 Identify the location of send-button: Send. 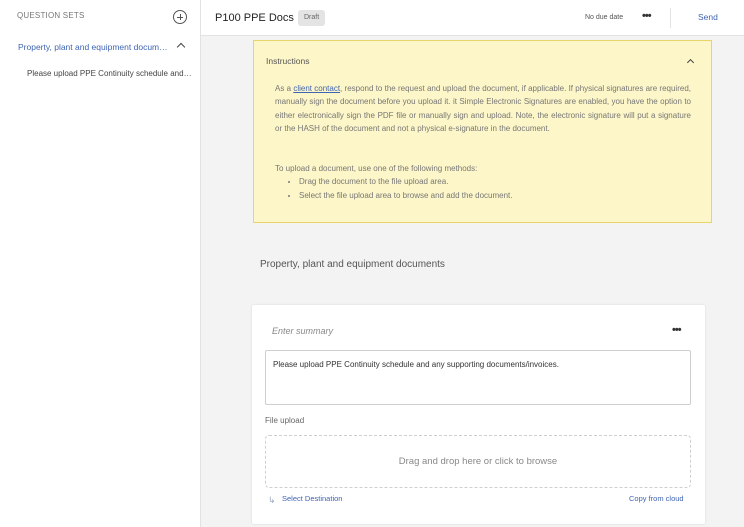
(708, 17).